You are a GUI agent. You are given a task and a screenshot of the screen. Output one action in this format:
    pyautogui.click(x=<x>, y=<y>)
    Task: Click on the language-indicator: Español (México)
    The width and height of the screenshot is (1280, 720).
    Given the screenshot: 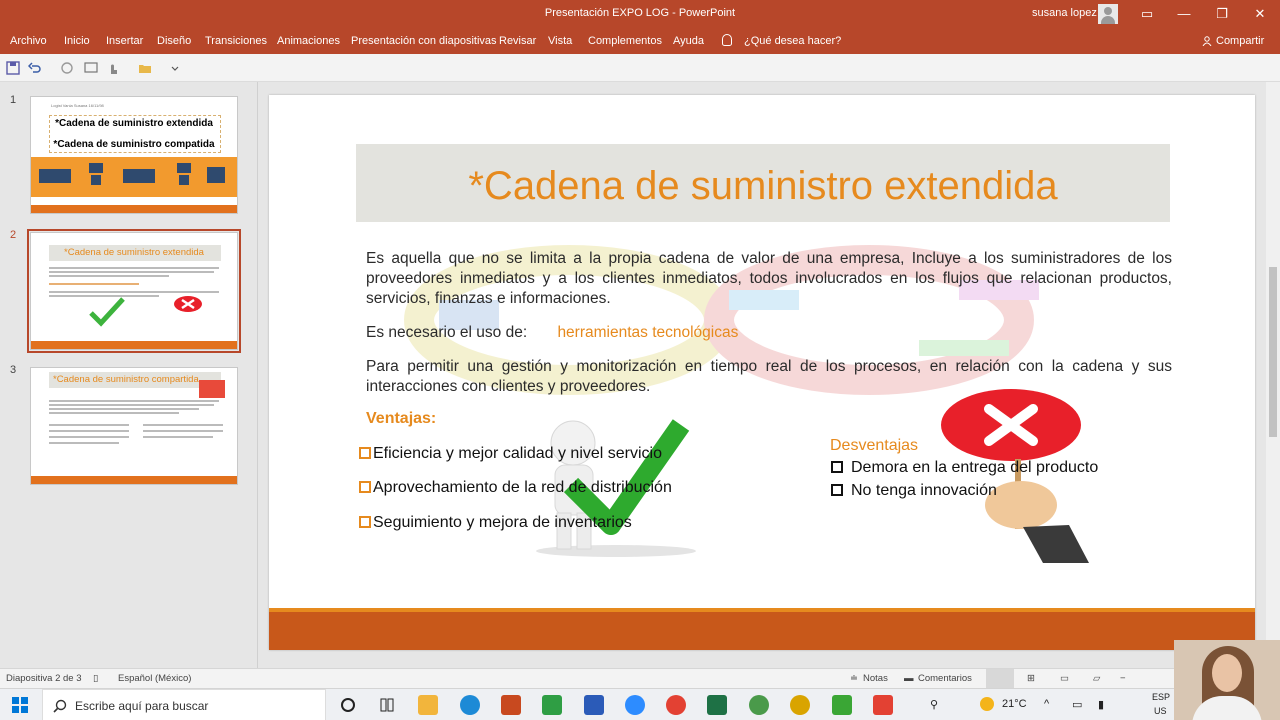 What is the action you would take?
    pyautogui.click(x=154, y=678)
    